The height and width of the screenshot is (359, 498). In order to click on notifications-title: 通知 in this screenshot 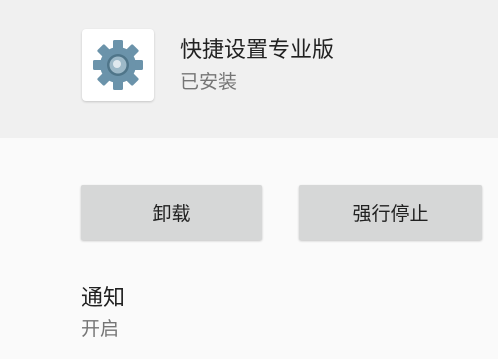, I will do `click(103, 298)`.